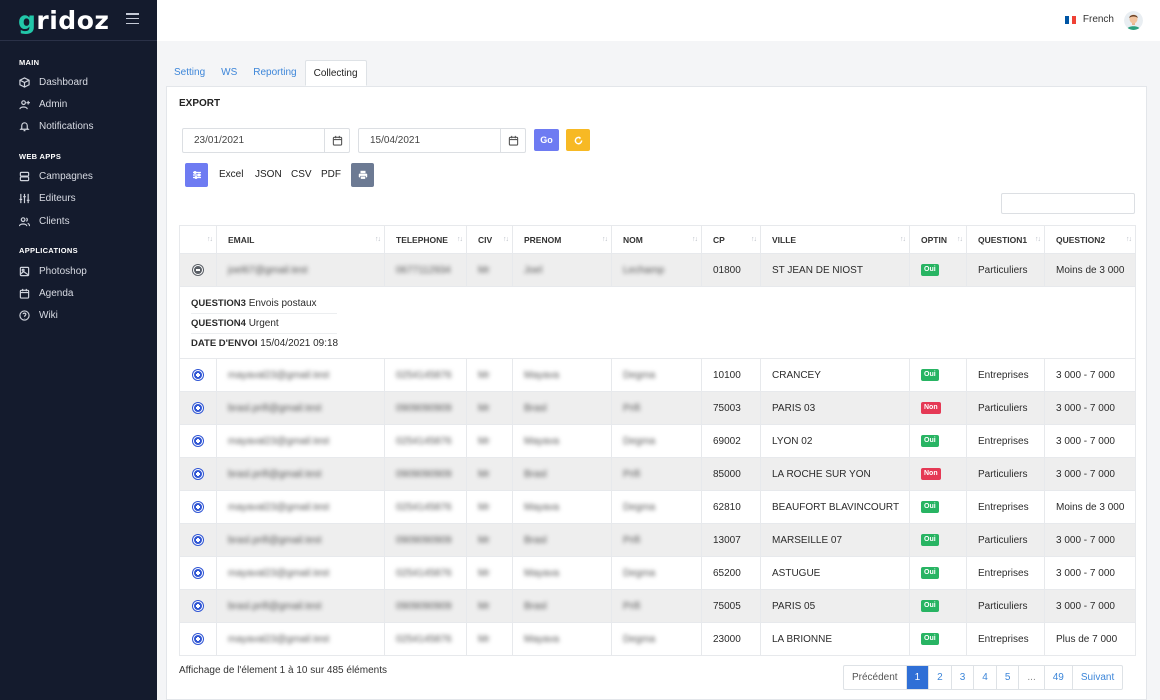 The width and height of the screenshot is (1160, 700). I want to click on sidebar-item-campagnes: Campagnes, so click(56, 176).